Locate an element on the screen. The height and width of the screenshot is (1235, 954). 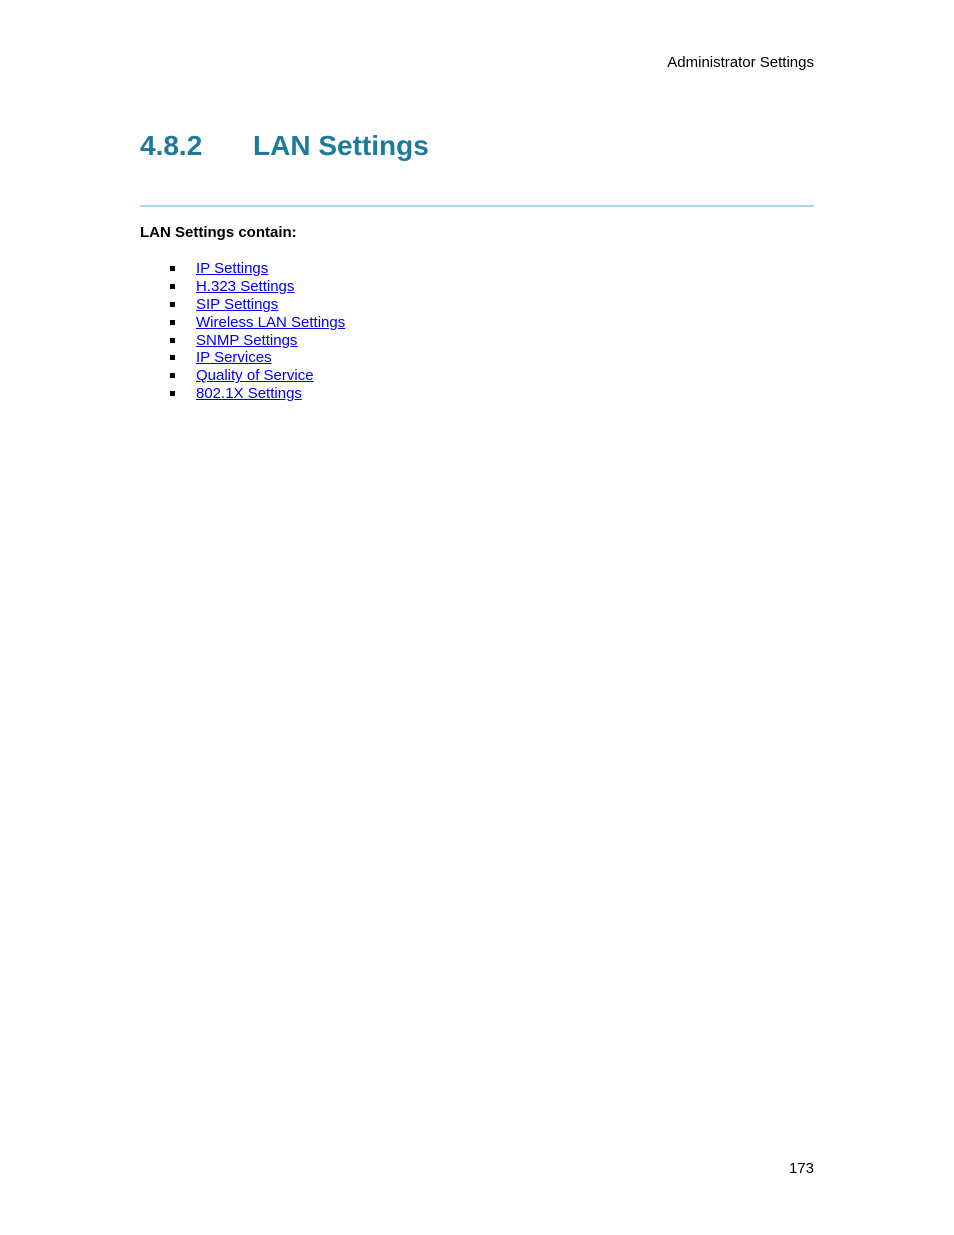
list-item: SIP Settings is located at coordinates (256, 305).